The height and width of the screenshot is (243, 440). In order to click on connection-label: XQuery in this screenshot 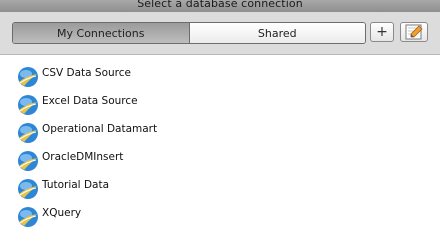, I will do `click(62, 213)`.